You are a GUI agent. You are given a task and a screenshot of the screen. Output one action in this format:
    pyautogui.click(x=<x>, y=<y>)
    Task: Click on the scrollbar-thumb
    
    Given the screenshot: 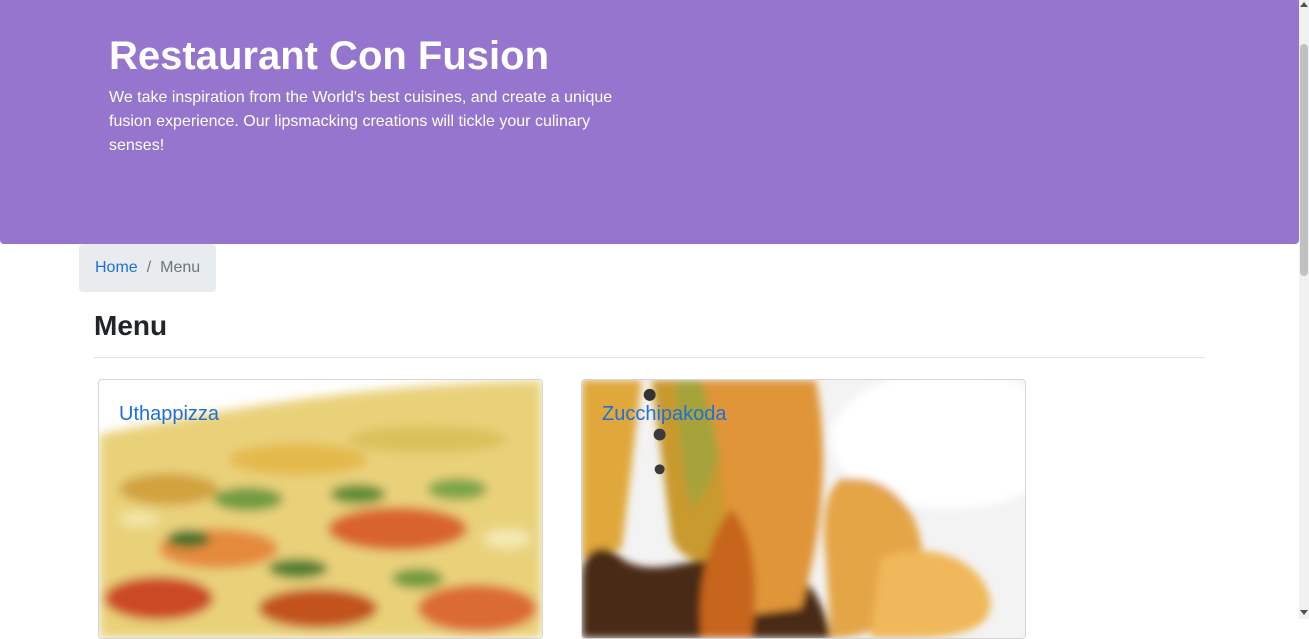 What is the action you would take?
    pyautogui.click(x=1304, y=160)
    